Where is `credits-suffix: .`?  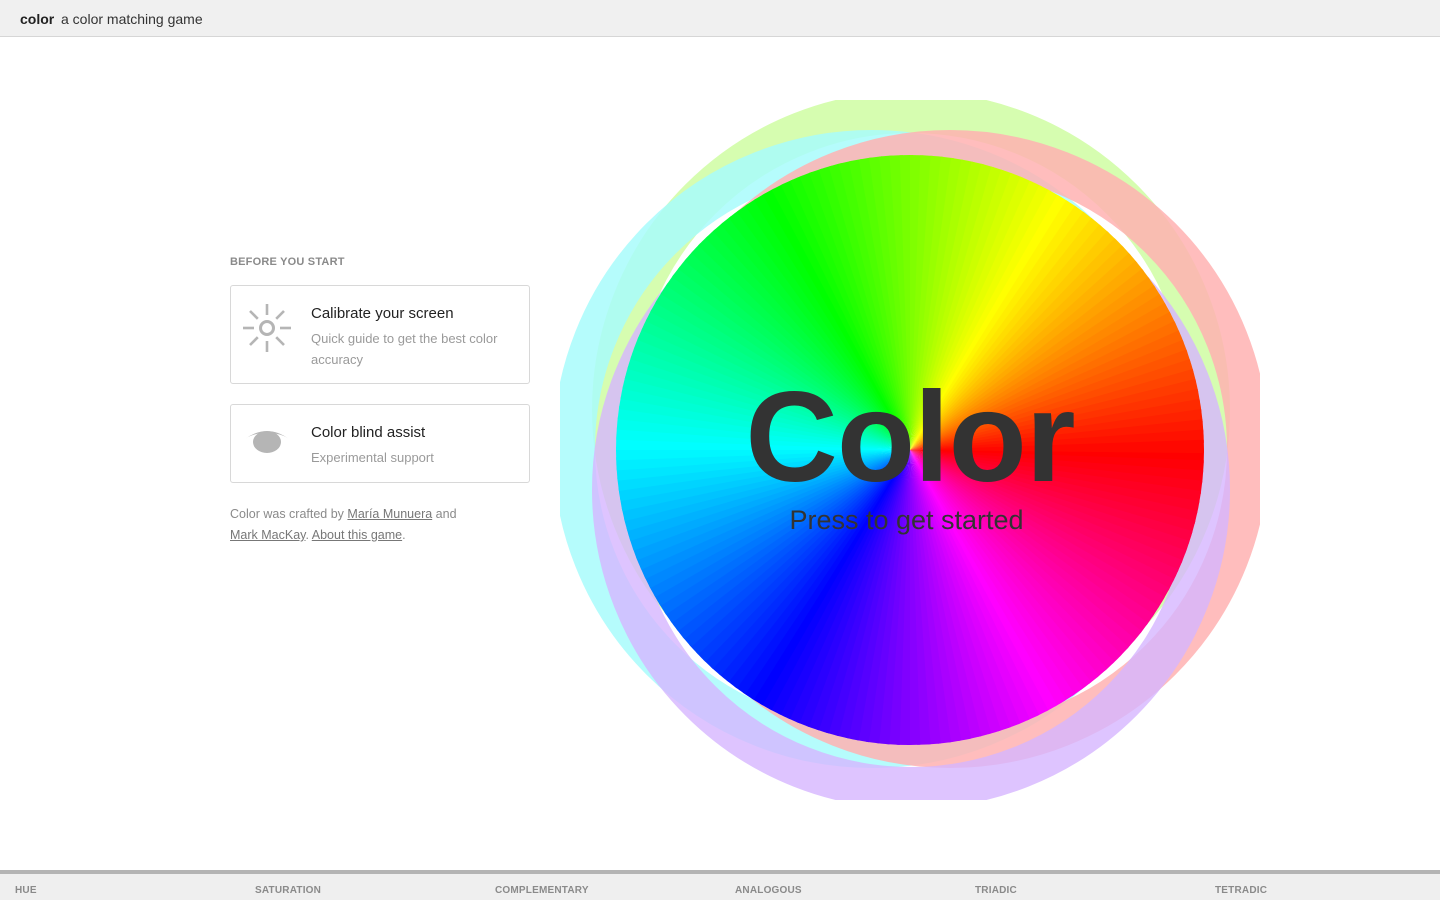
credits-suffix: . is located at coordinates (404, 535).